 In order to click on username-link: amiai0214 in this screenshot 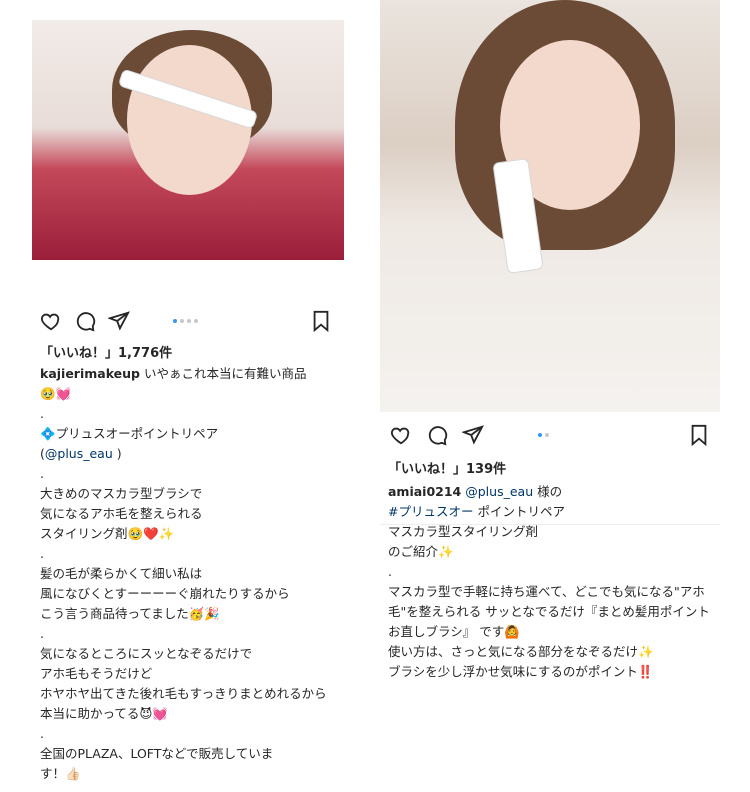, I will do `click(424, 491)`.